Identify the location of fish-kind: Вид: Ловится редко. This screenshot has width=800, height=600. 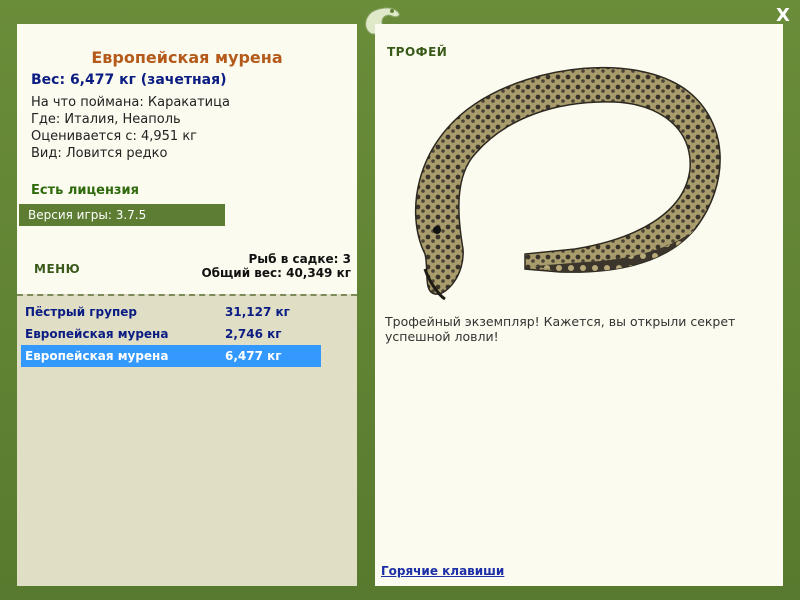
(99, 153).